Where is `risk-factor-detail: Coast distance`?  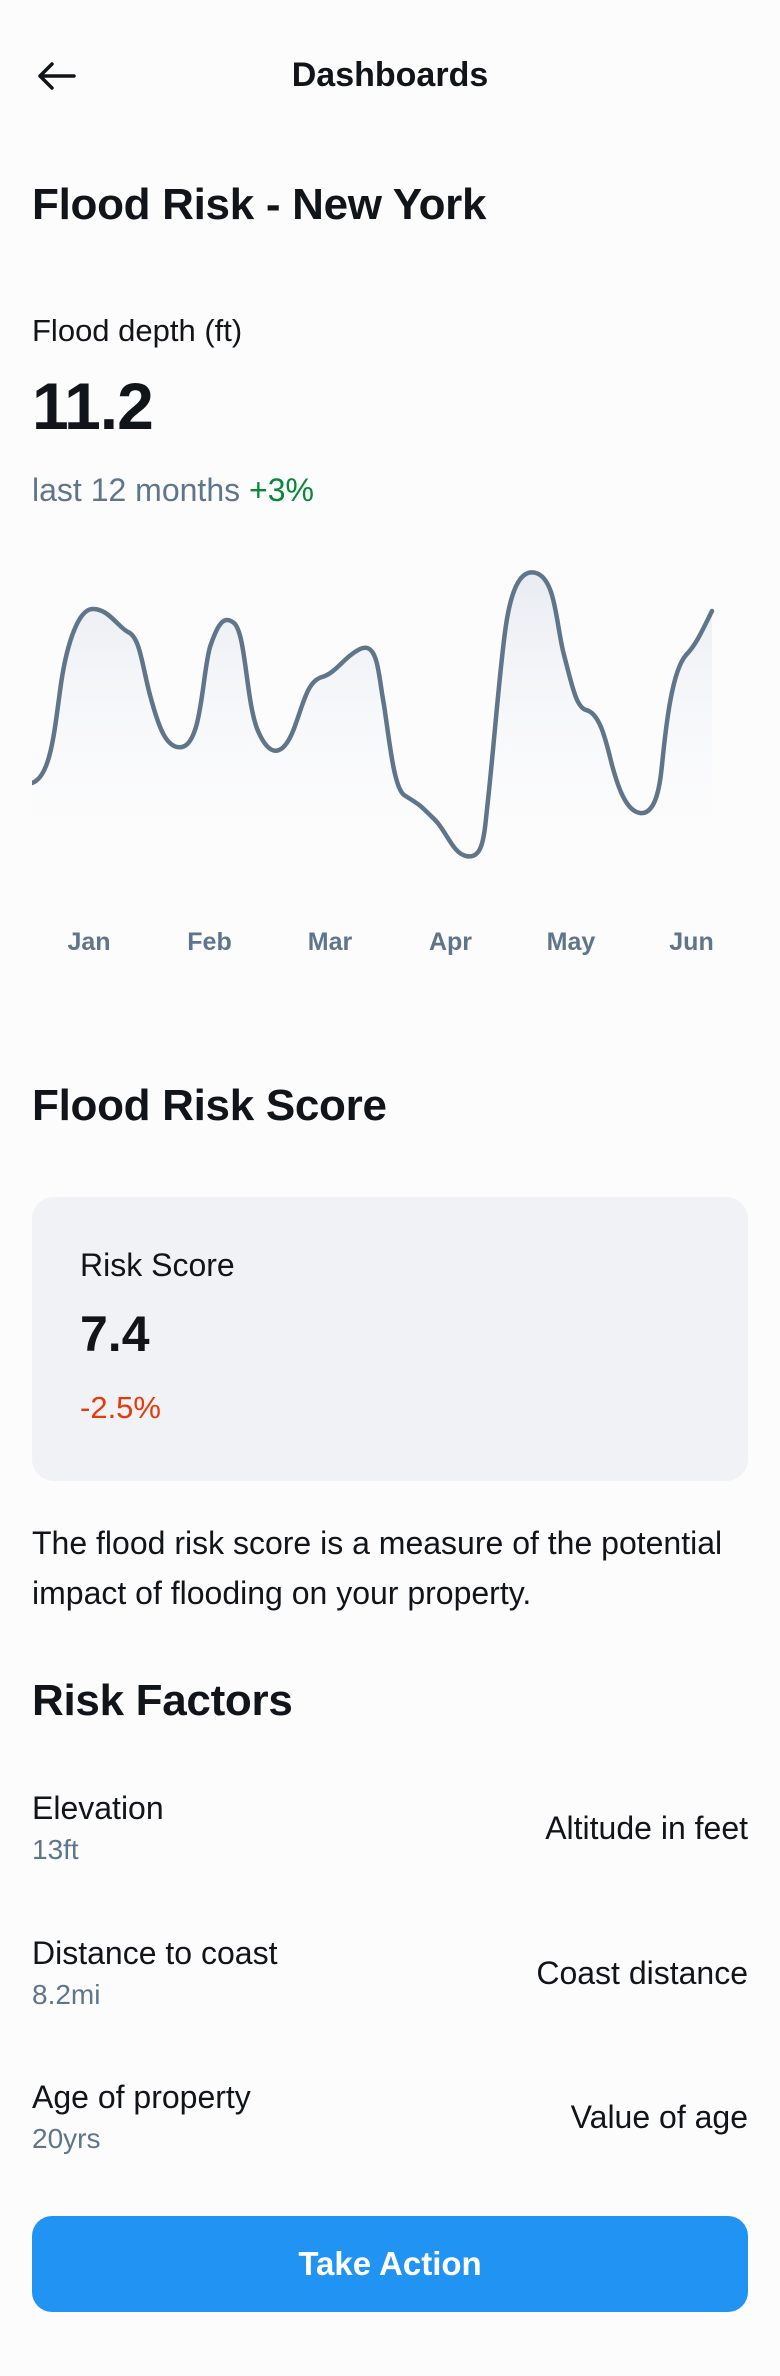 risk-factor-detail: Coast distance is located at coordinates (642, 1973).